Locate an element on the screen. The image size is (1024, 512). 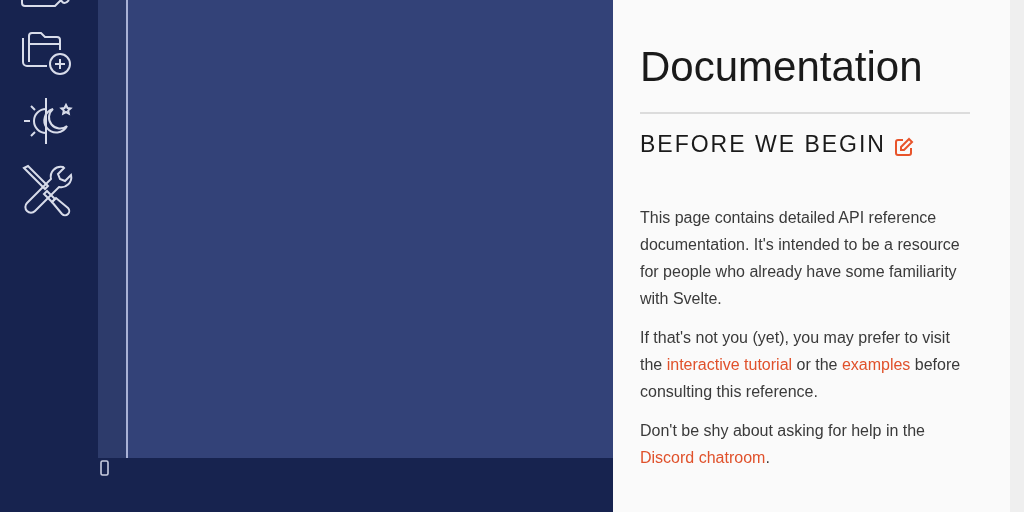
paragraph: This page contains detailed API reference documentation. It's intended to be a resource for people who already have some familiarity with Svelte. is located at coordinates (800, 258).